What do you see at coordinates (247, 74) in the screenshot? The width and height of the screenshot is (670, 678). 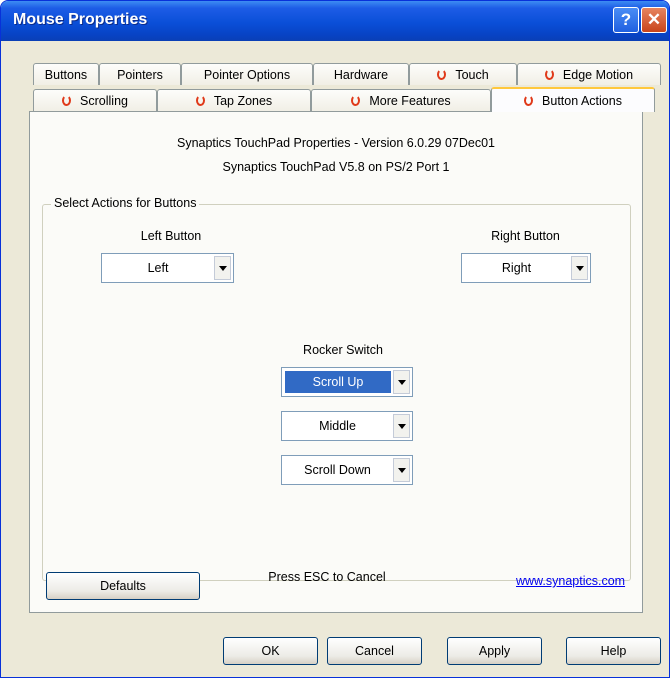 I see `tab-pointer-options: Pointer Options` at bounding box center [247, 74].